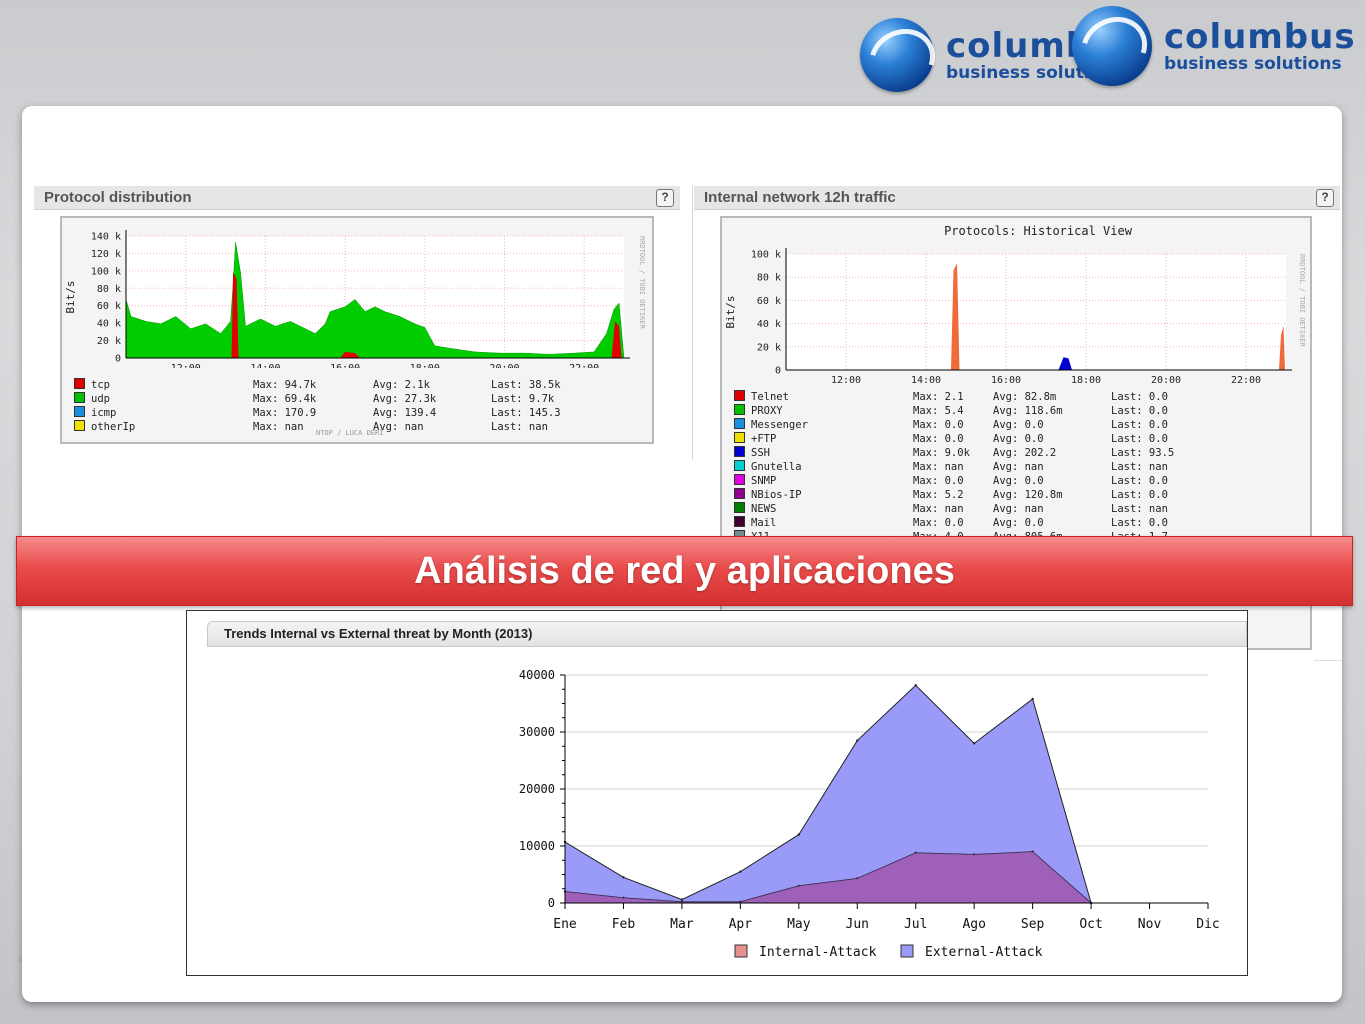 This screenshot has height=1024, width=1365. I want to click on y-tick-label: 140 k, so click(106, 237).